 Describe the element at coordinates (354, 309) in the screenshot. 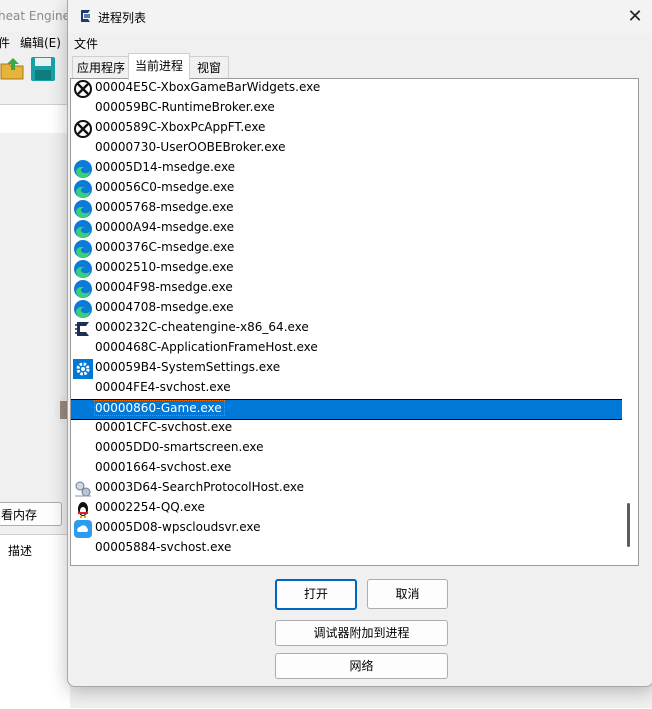

I see `process-row: 00004708-msedge.exe` at that location.